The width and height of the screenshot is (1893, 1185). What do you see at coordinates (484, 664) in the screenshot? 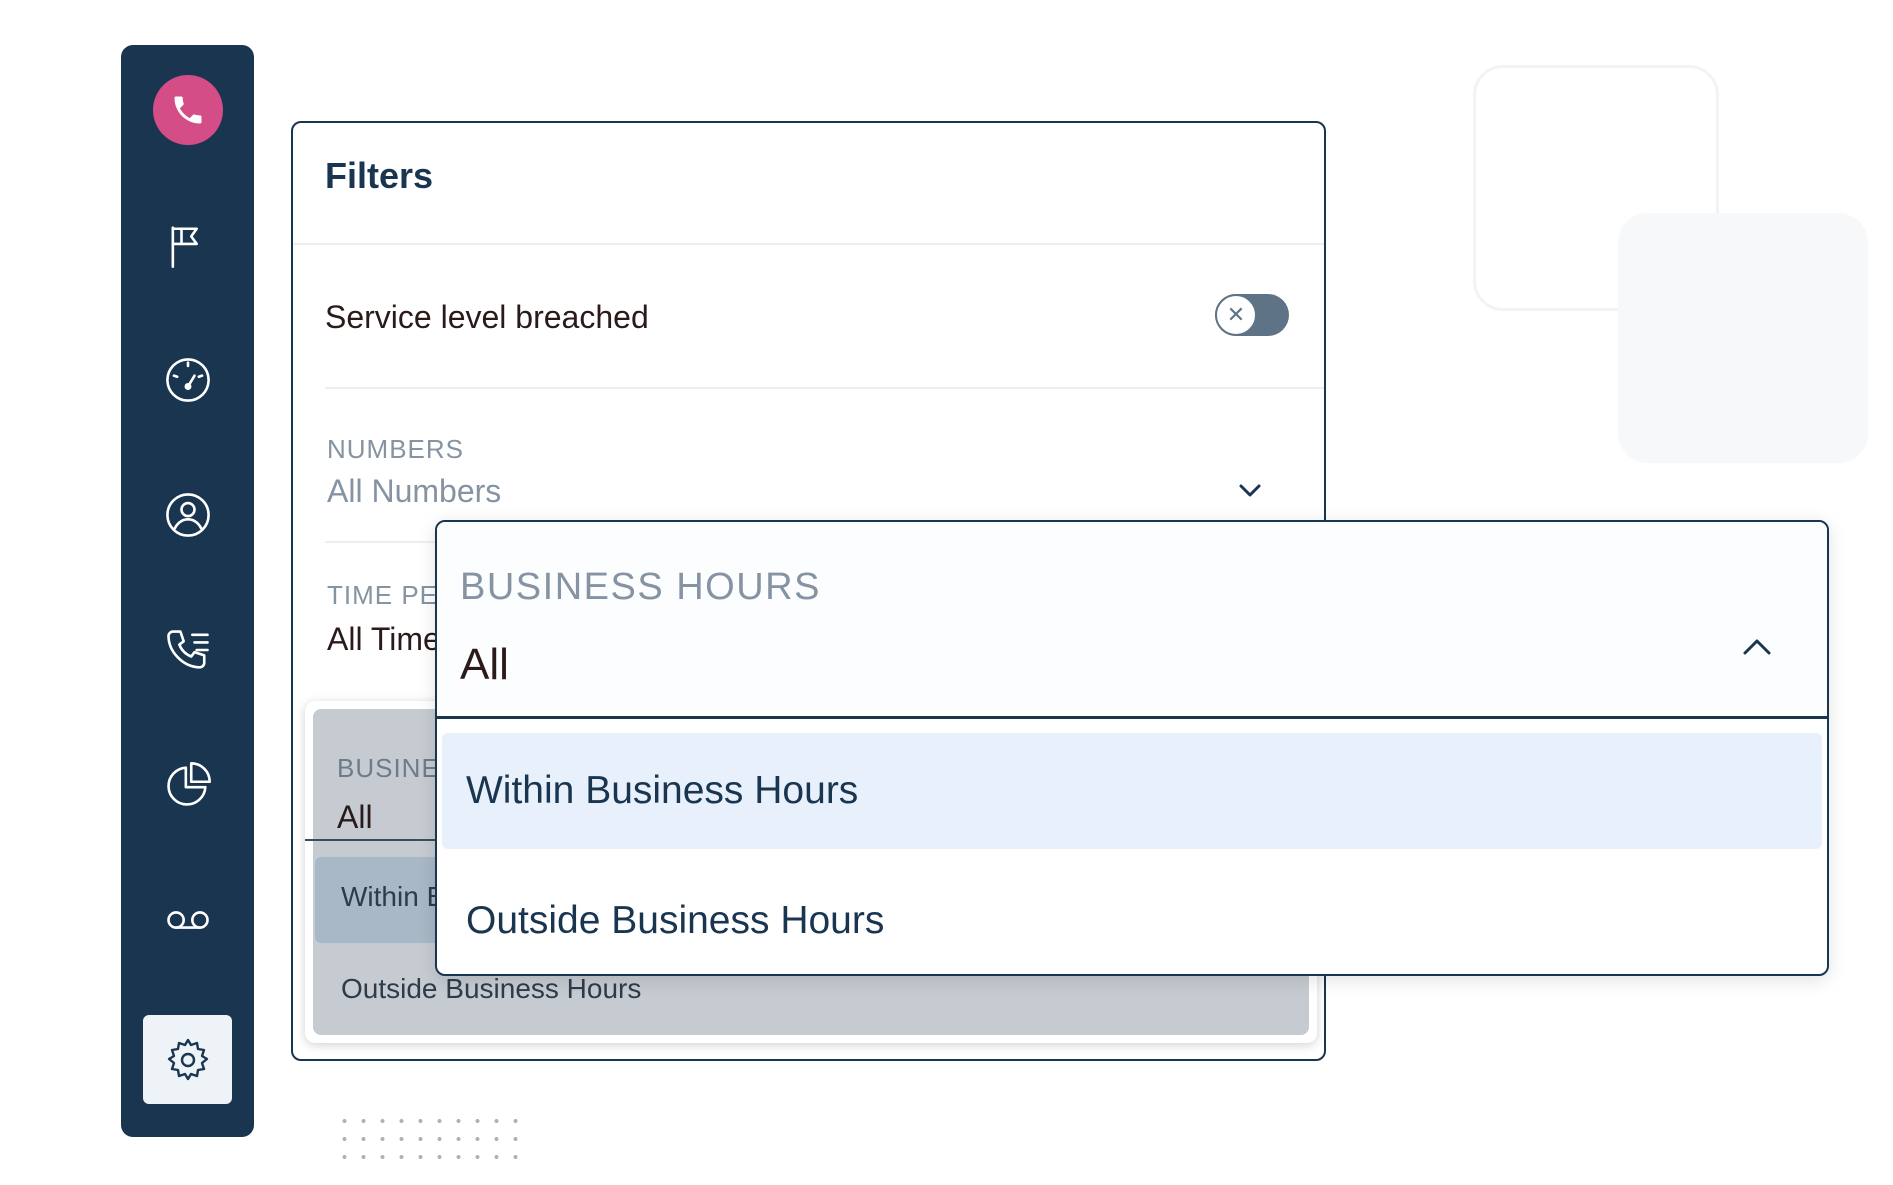
I see `business-hours-selected-value: All` at bounding box center [484, 664].